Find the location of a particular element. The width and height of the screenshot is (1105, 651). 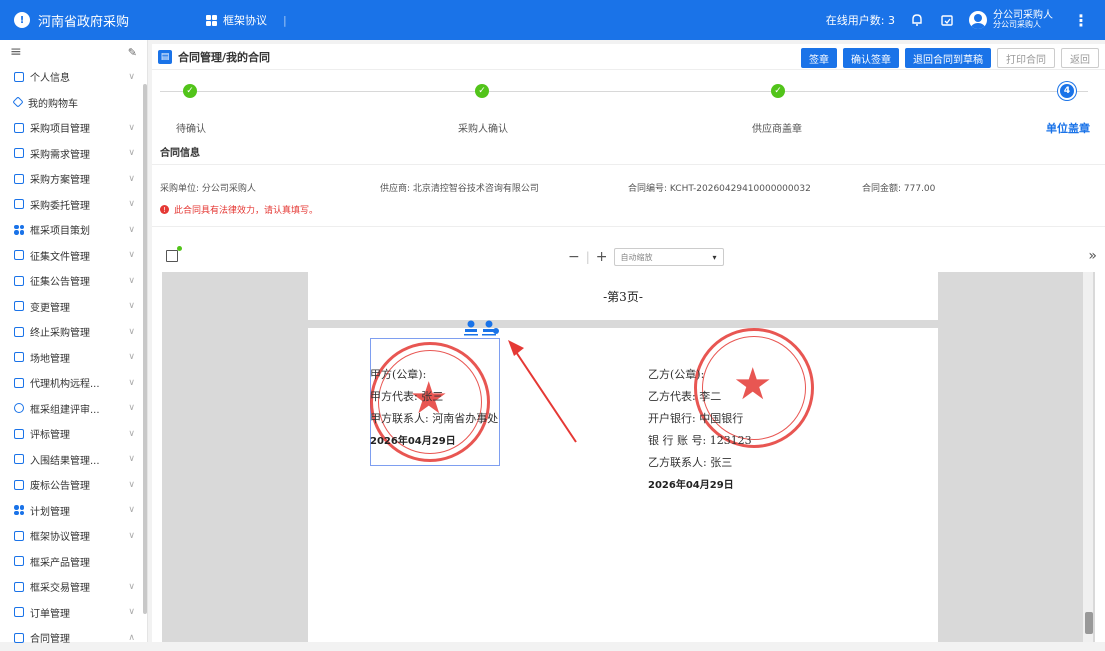

sidebar-item-label: 框采产品管理 is located at coordinates (60, 563).